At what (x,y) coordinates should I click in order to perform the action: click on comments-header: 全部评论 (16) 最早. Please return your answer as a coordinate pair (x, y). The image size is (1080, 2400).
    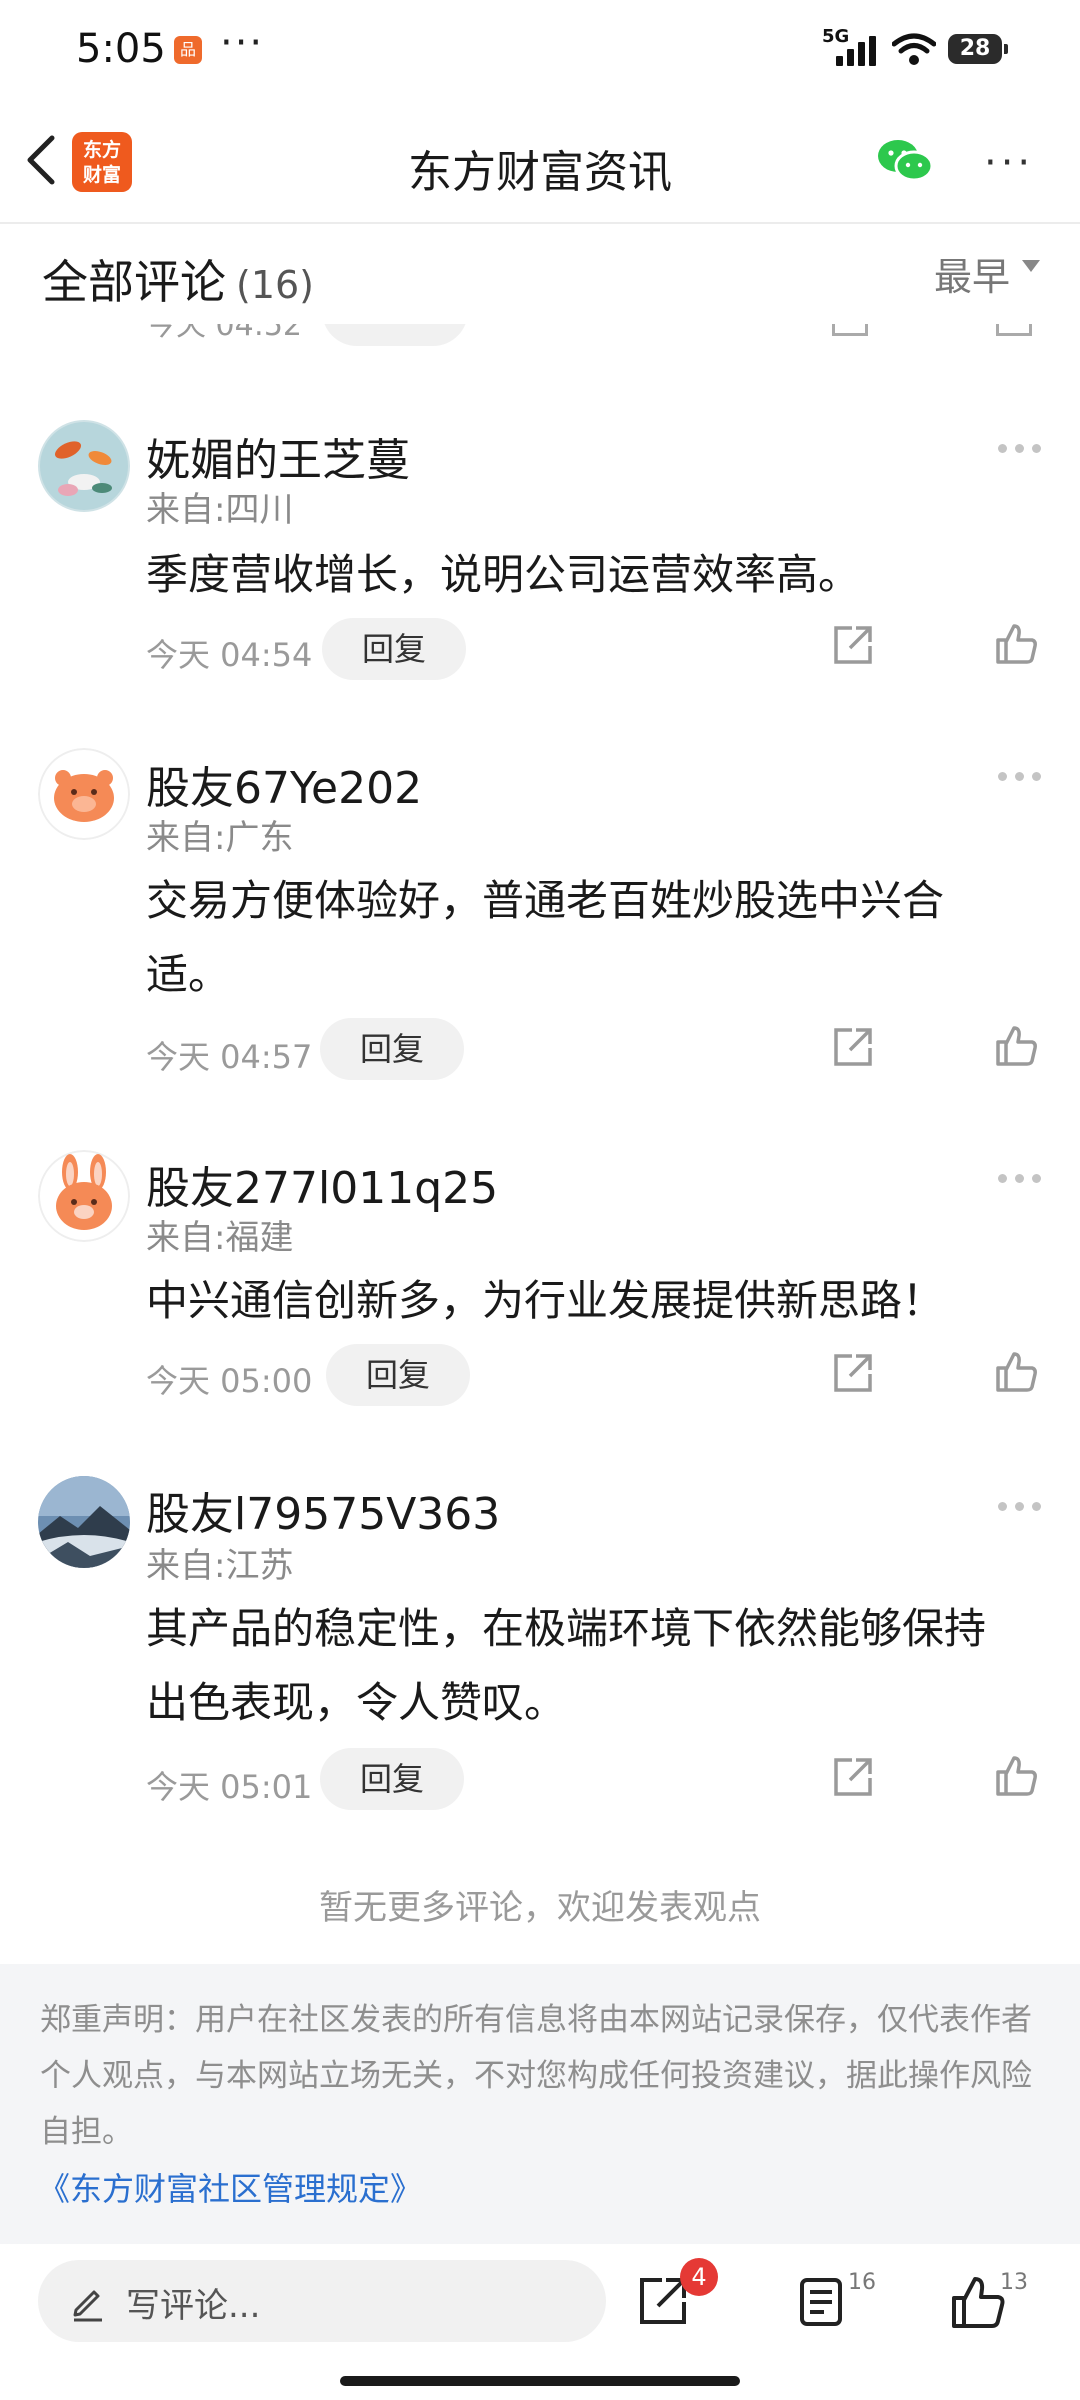
    Looking at the image, I should click on (540, 274).